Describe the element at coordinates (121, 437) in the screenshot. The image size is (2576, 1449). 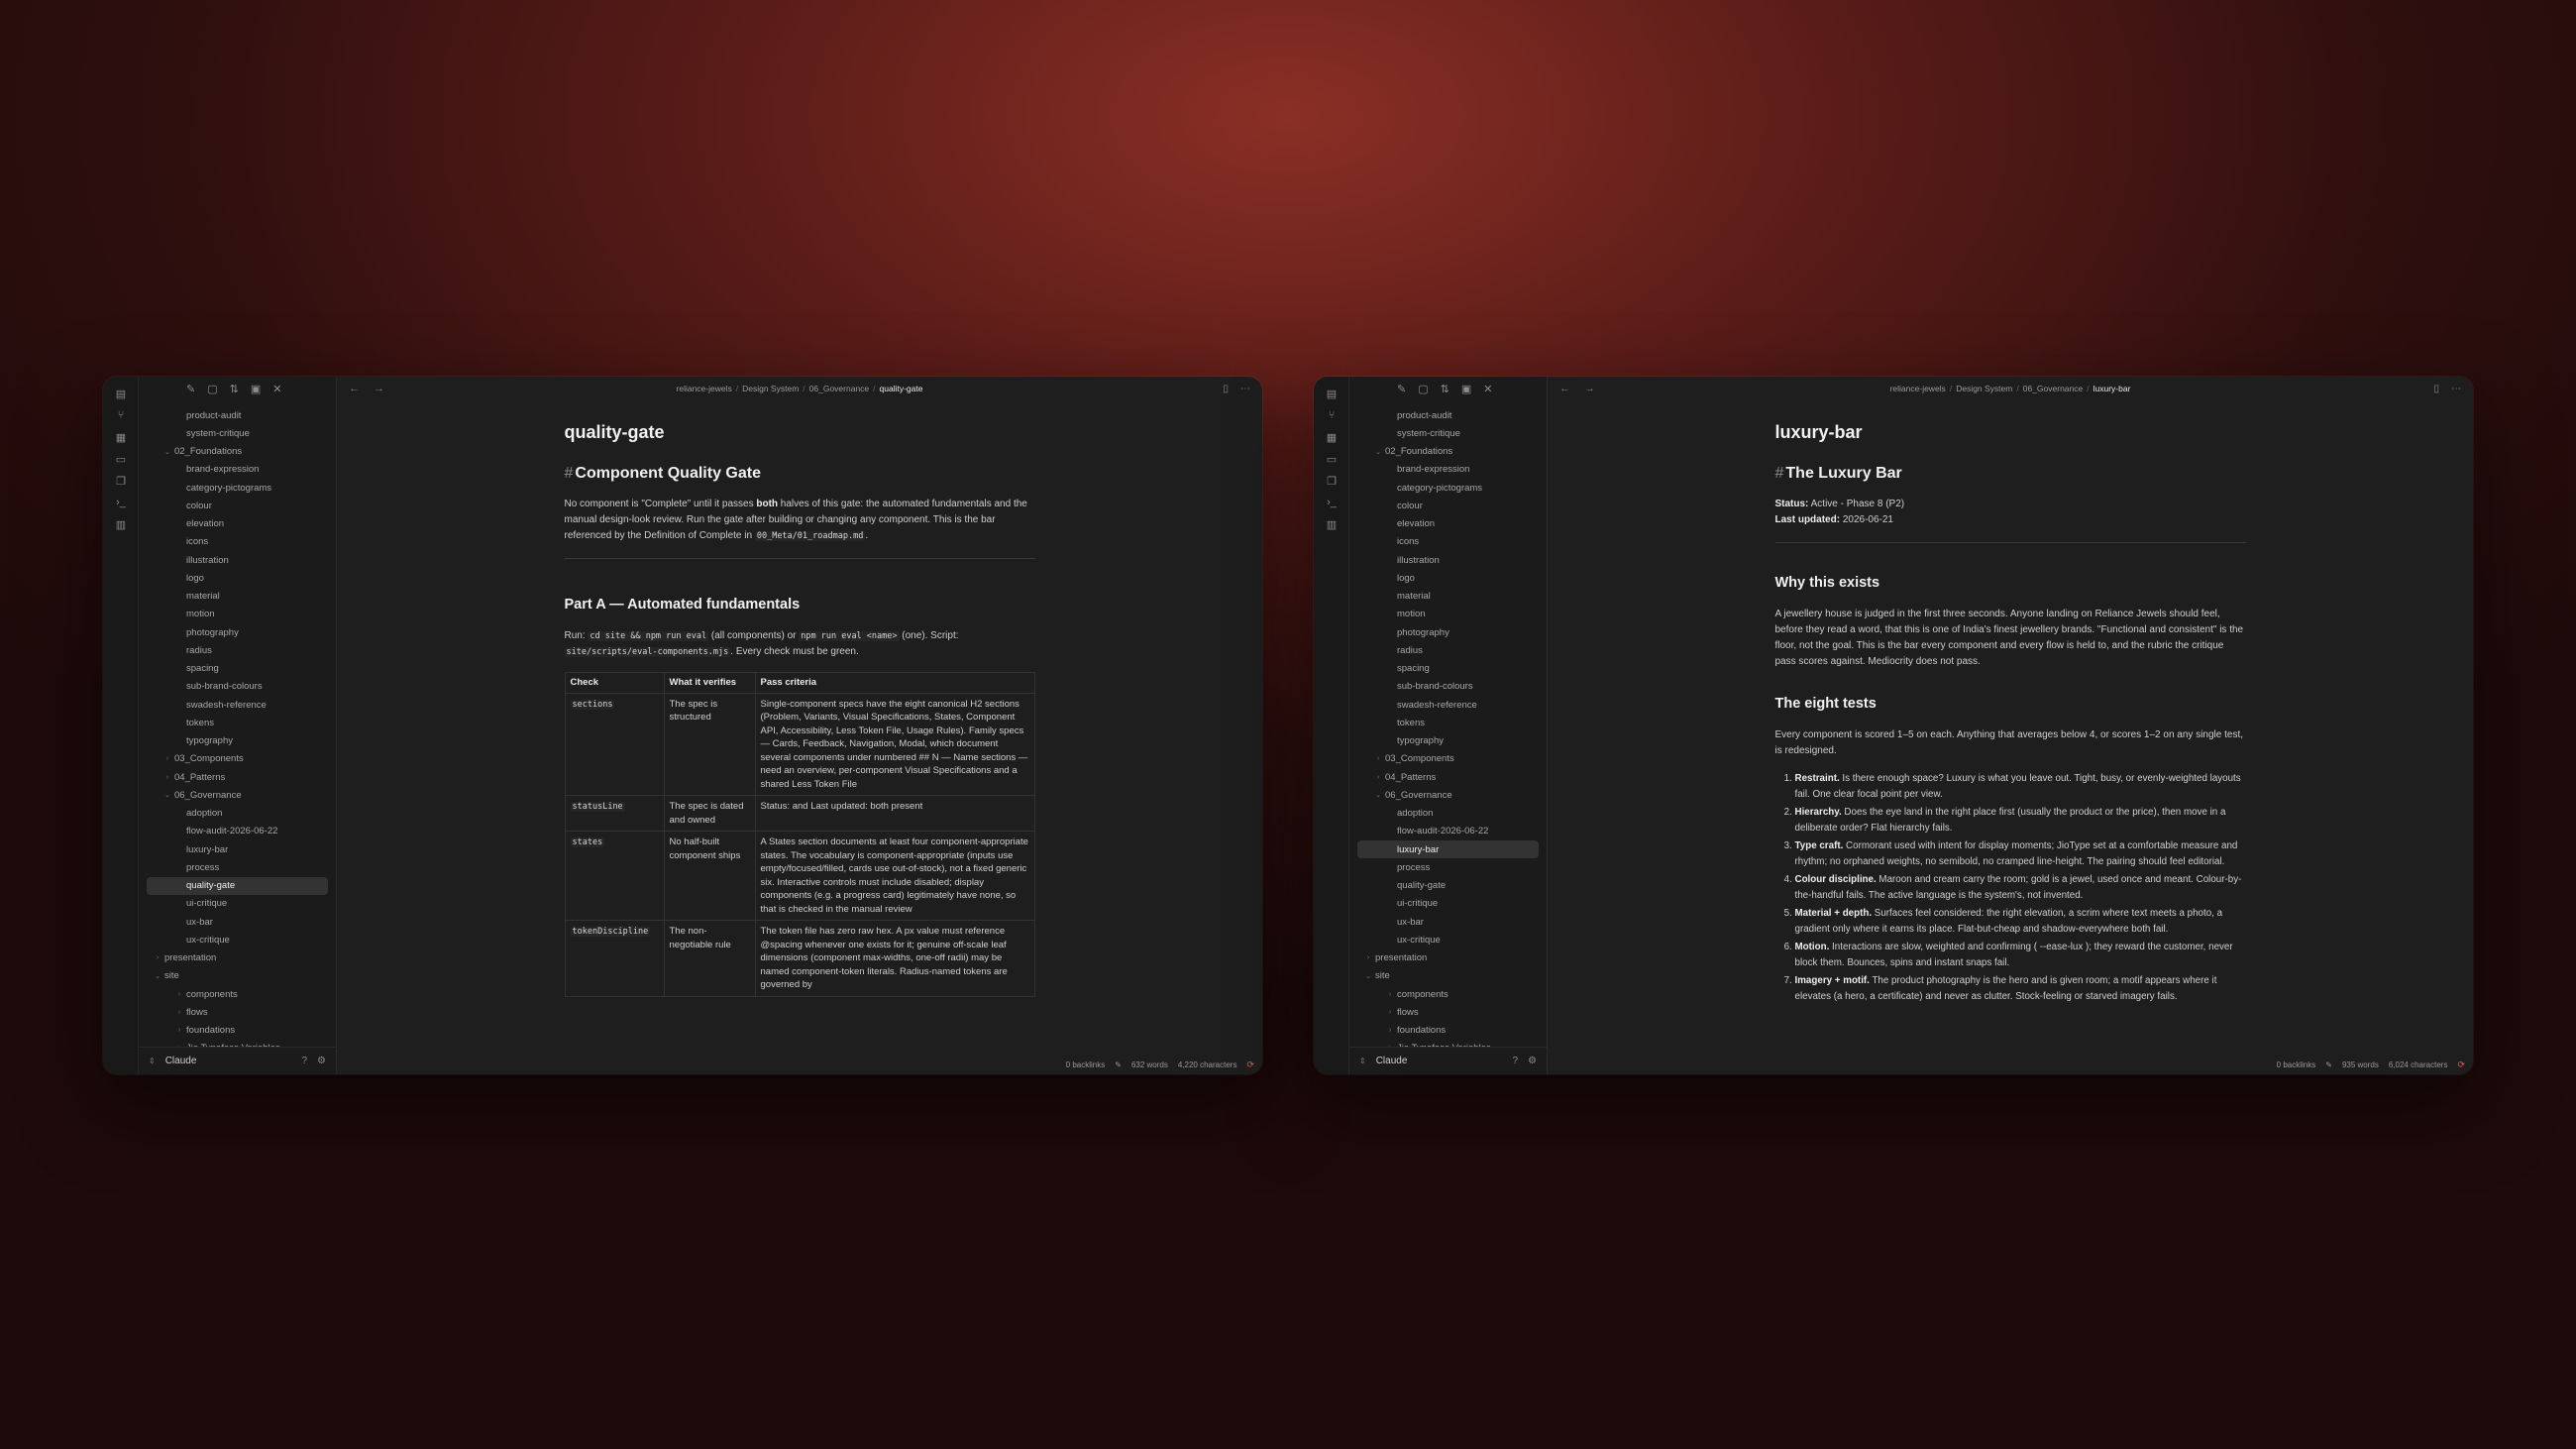
I see `grid-icon: ▦` at that location.